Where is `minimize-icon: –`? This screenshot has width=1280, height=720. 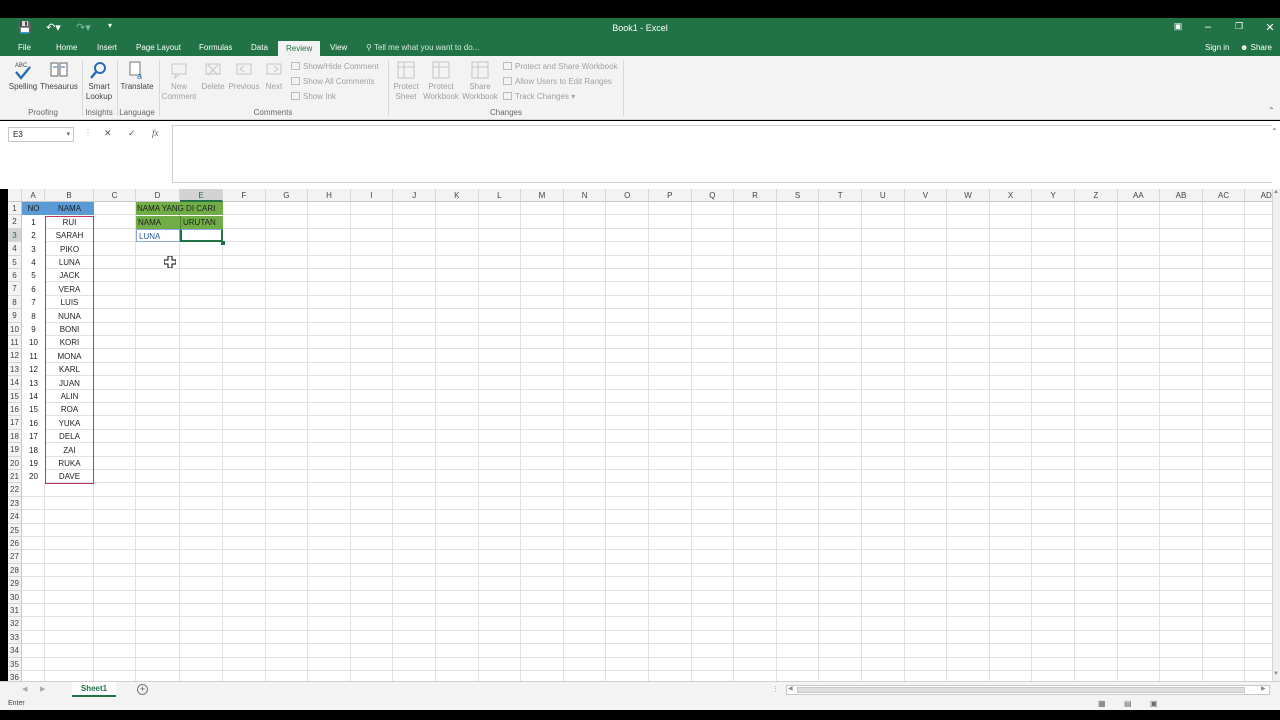 minimize-icon: – is located at coordinates (1208, 27).